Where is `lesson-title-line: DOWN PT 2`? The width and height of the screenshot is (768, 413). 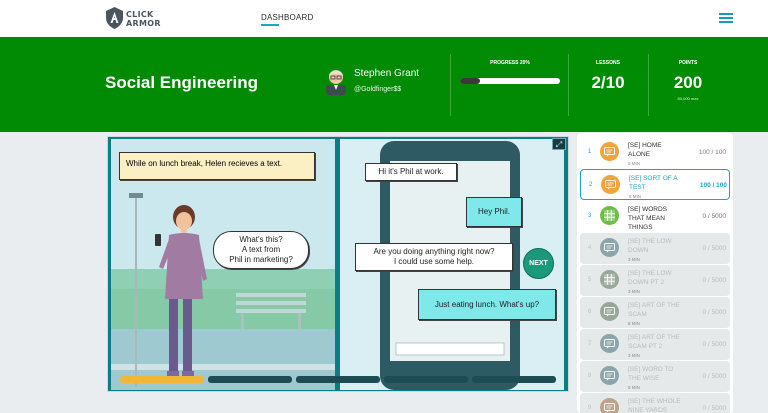 lesson-title-line: DOWN PT 2 is located at coordinates (646, 282).